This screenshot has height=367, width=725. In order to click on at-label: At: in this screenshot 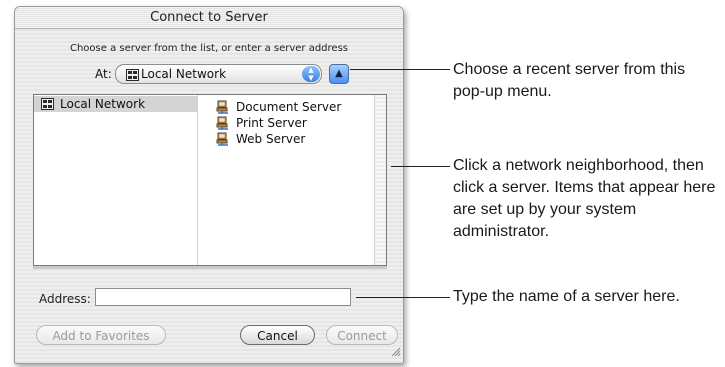, I will do `click(103, 74)`.